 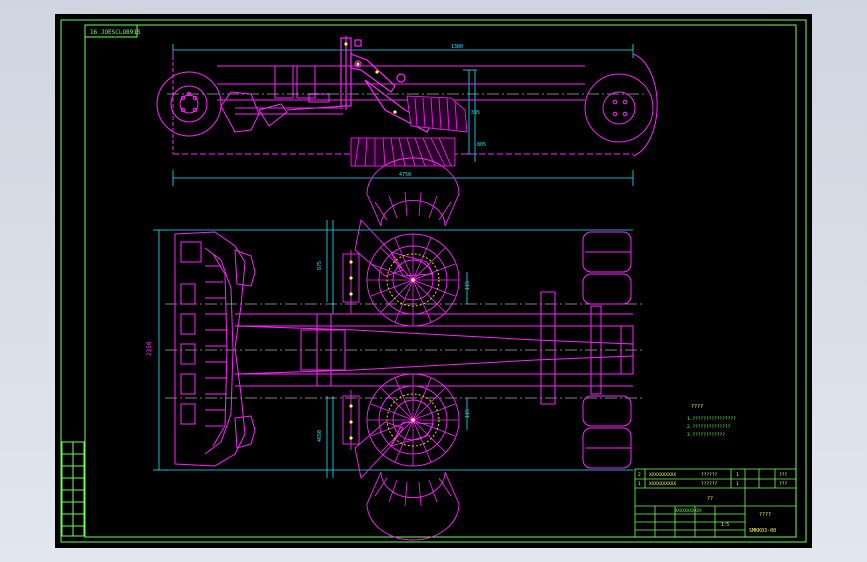 What do you see at coordinates (468, 413) in the screenshot?
I see `dim-plan-right-b: 115` at bounding box center [468, 413].